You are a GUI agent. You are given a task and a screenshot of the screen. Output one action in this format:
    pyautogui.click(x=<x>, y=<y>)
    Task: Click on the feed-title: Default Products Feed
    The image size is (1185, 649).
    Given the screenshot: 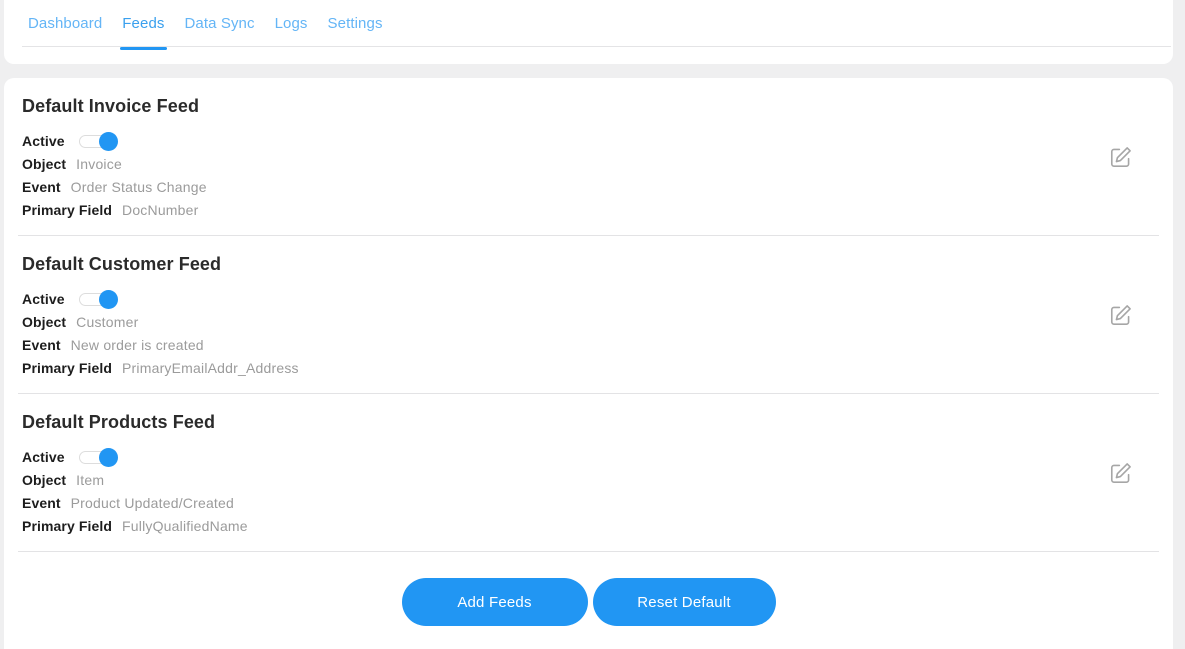 What is the action you would take?
    pyautogui.click(x=119, y=422)
    